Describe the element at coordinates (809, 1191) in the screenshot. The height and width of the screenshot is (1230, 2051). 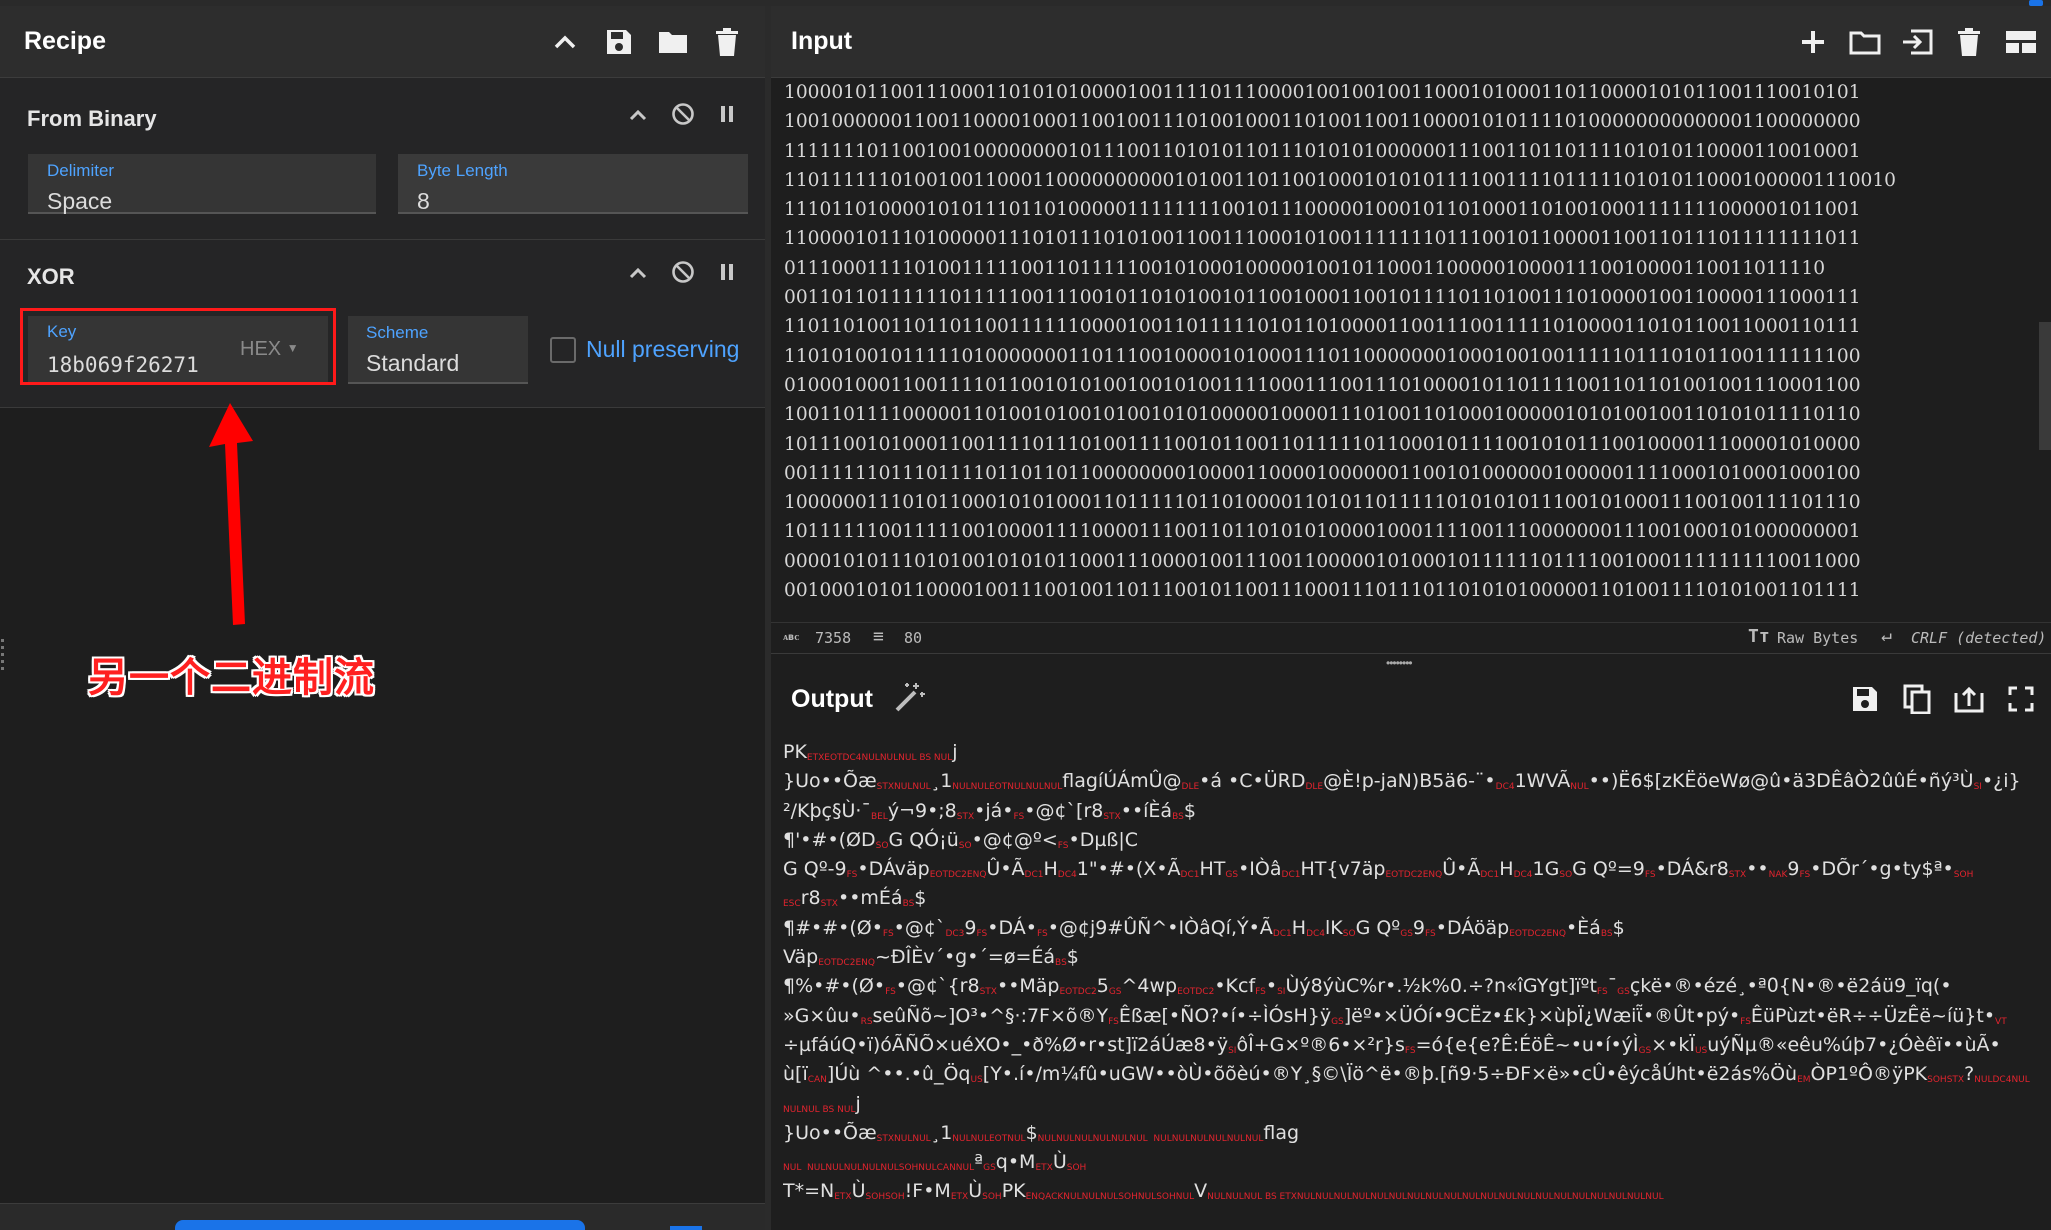
I see `output-text: T*=N` at that location.